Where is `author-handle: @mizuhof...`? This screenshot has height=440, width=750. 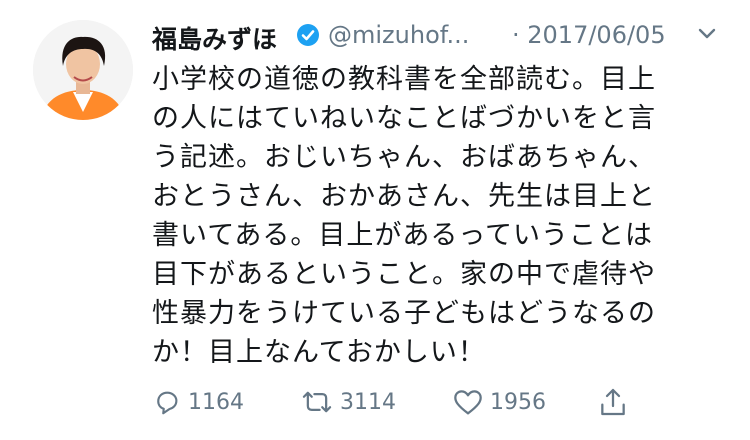
author-handle: @mizuhof... is located at coordinates (398, 35).